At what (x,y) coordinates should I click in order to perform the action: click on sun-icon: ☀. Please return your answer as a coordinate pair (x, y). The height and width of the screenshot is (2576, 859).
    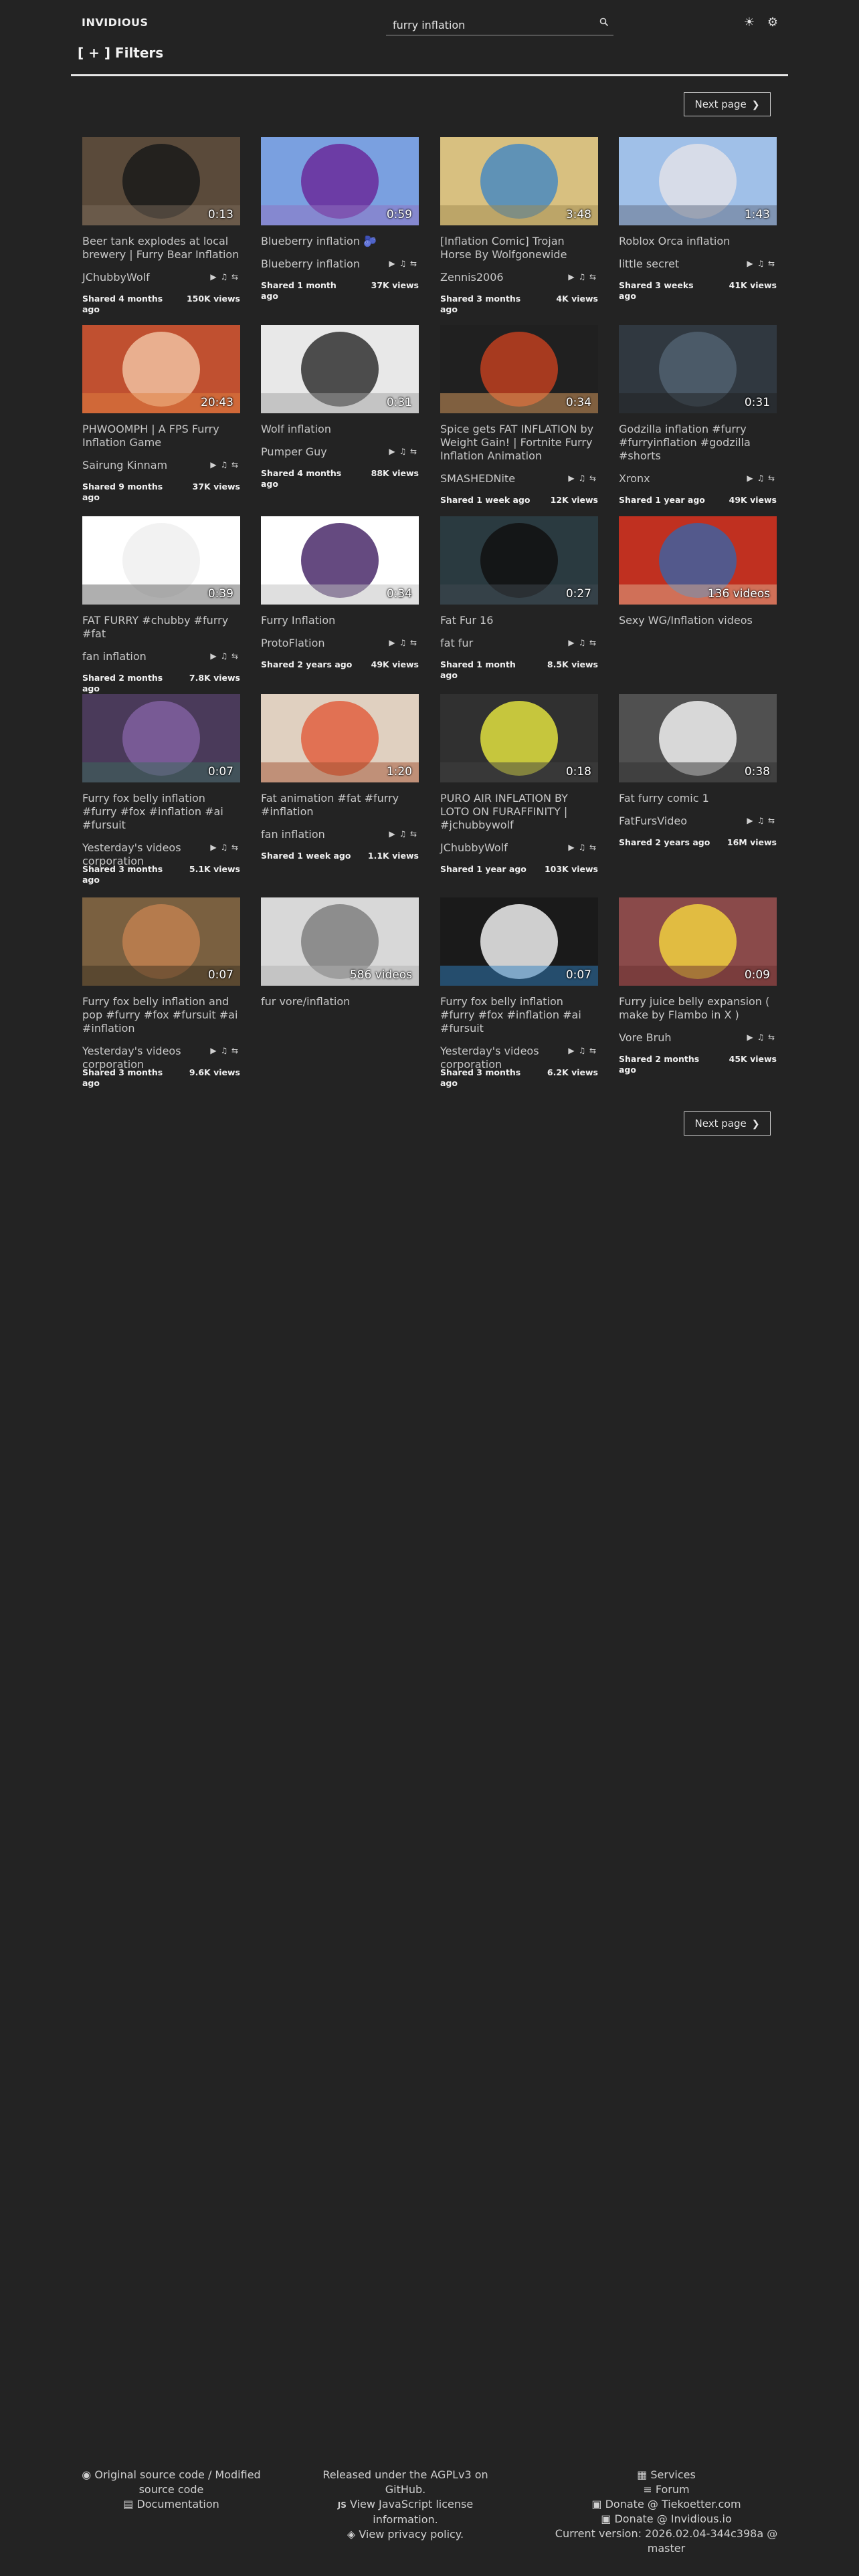
    Looking at the image, I should click on (750, 23).